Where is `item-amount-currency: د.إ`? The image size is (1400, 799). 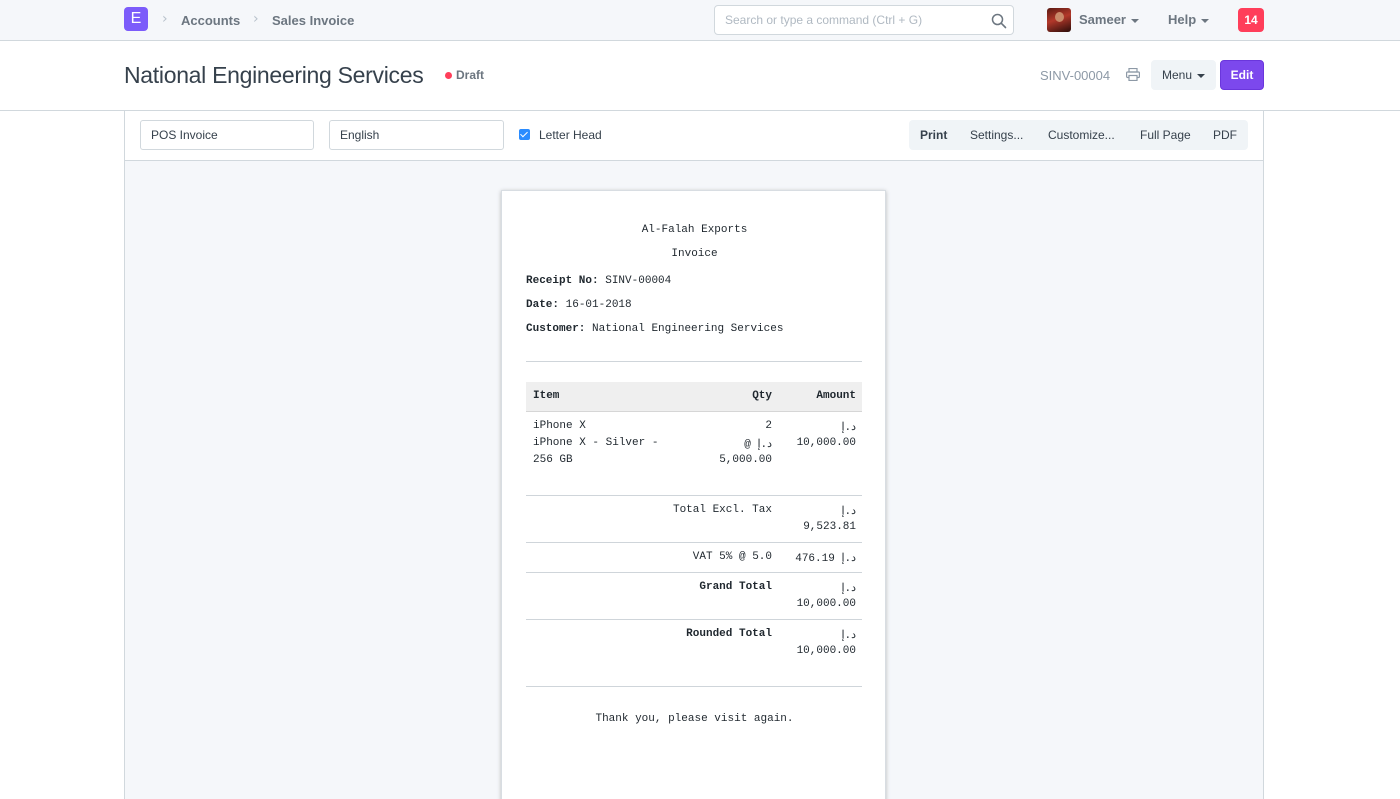 item-amount-currency: د.إ is located at coordinates (848, 428).